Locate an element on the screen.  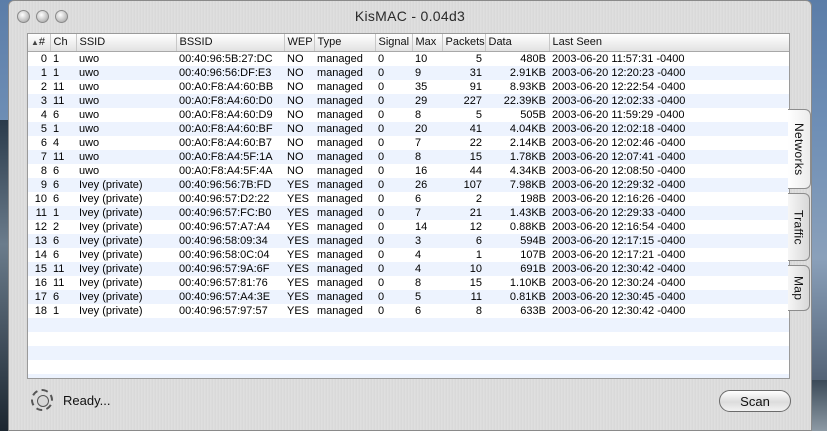
scan-button: Scan is located at coordinates (755, 401).